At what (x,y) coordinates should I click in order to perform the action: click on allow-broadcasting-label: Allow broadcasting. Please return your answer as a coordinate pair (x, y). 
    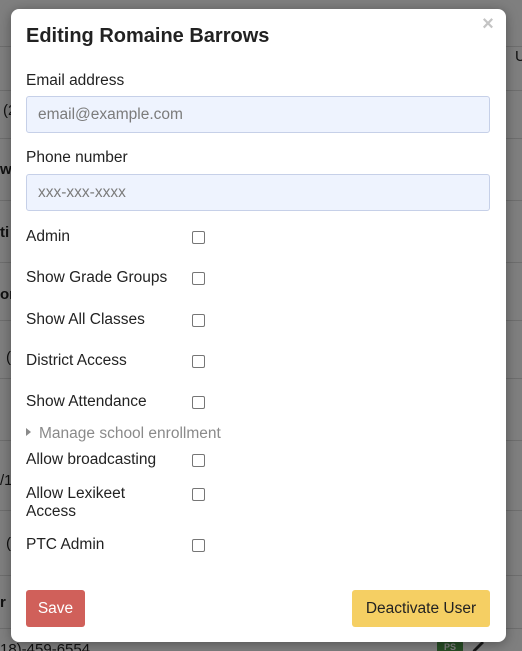
    Looking at the image, I should click on (91, 459).